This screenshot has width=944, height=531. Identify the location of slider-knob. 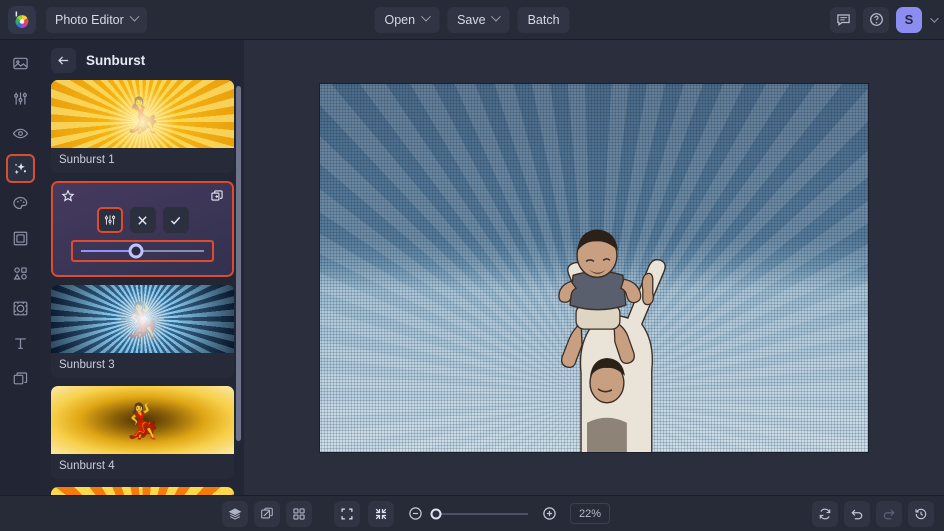
(136, 251).